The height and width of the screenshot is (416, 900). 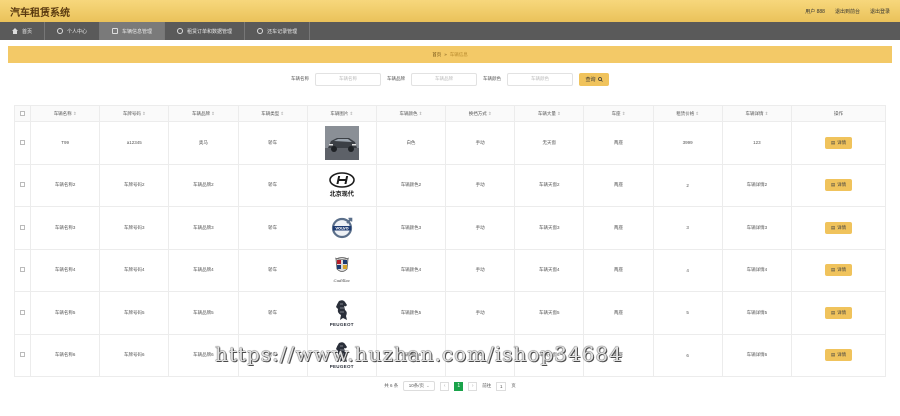 I want to click on cell-volume: 车辆天窗4, so click(x=549, y=270).